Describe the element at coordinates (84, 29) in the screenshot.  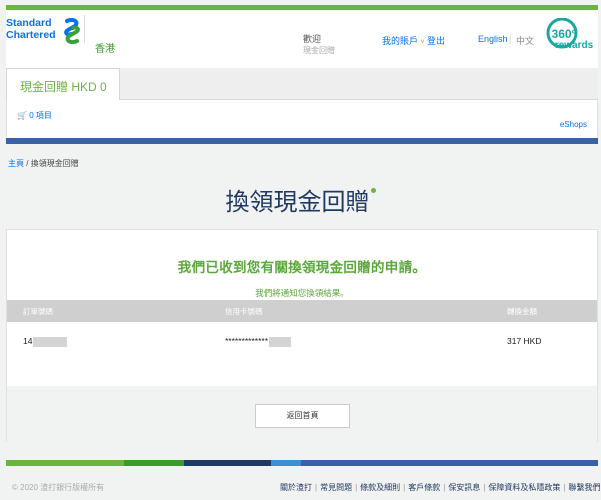
I see `logo-divider` at that location.